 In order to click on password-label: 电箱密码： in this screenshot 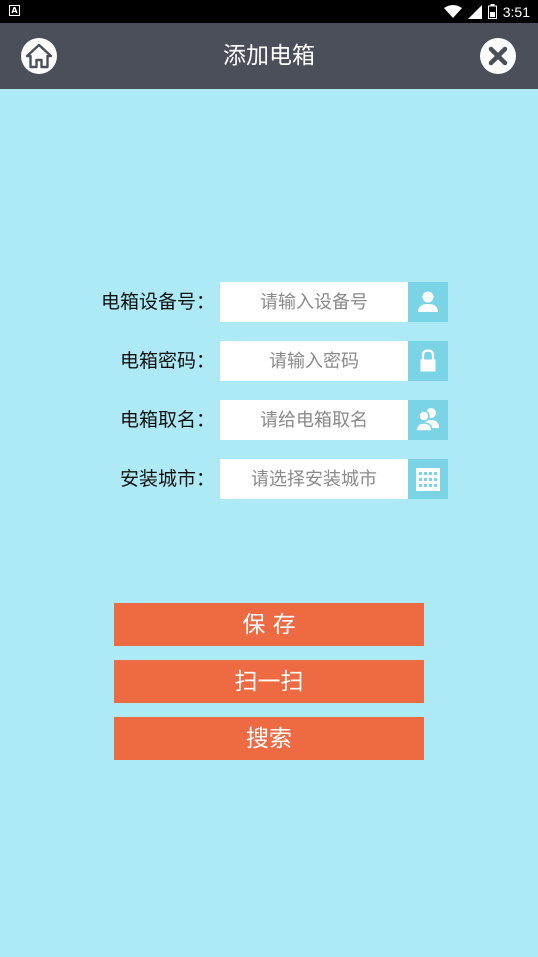, I will do `click(167, 361)`.